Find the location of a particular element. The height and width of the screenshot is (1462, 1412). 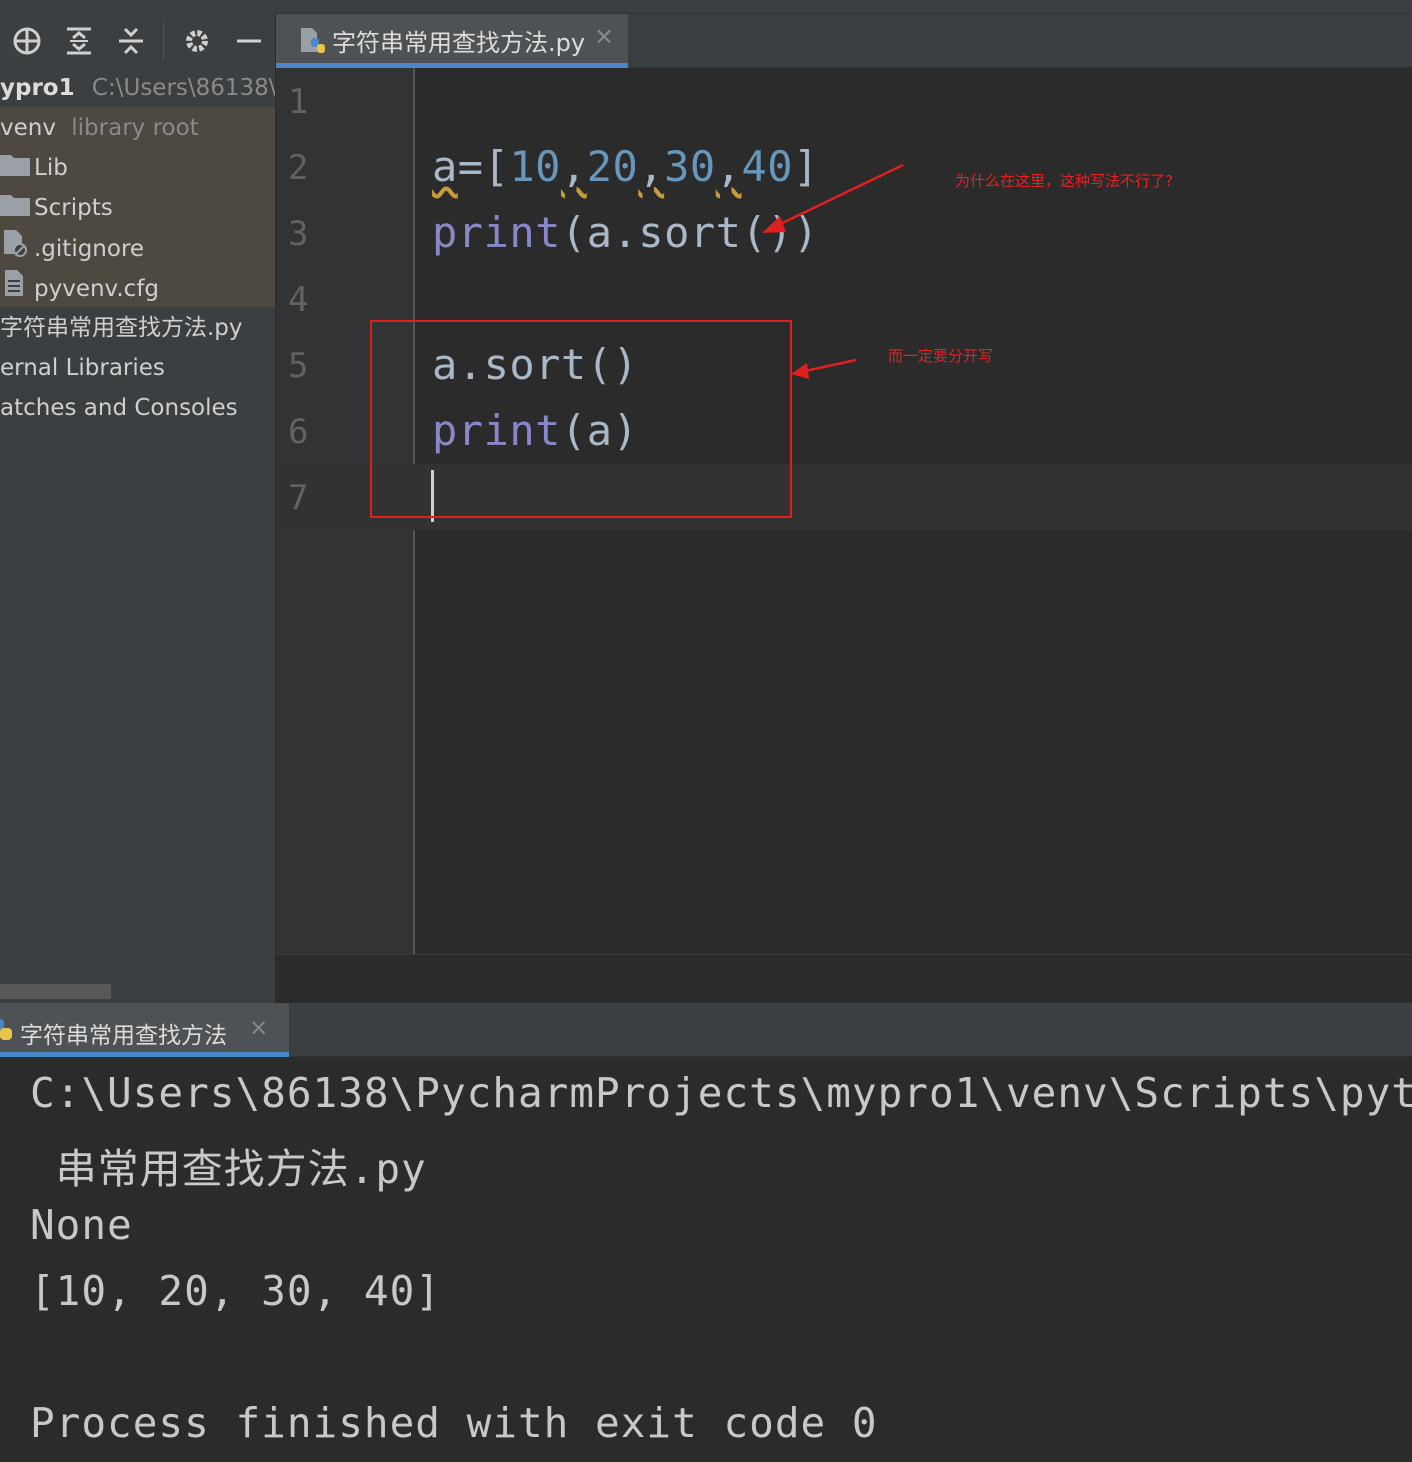

line-number: 6 is located at coordinates (298, 432).